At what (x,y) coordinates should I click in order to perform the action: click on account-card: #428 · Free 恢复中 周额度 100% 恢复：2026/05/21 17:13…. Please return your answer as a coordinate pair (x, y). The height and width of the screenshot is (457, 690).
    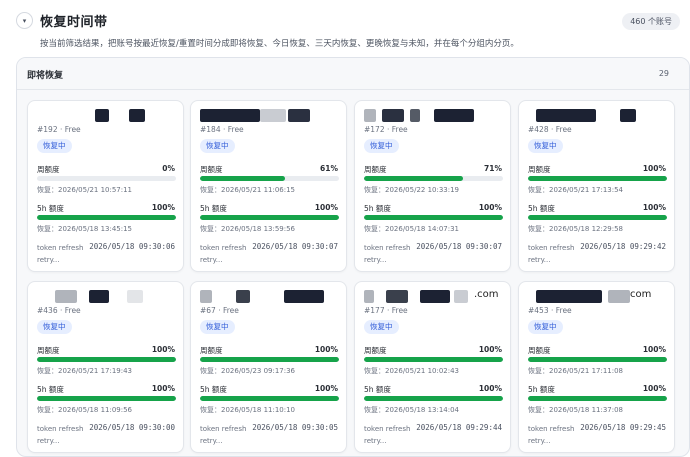
    Looking at the image, I should click on (596, 186).